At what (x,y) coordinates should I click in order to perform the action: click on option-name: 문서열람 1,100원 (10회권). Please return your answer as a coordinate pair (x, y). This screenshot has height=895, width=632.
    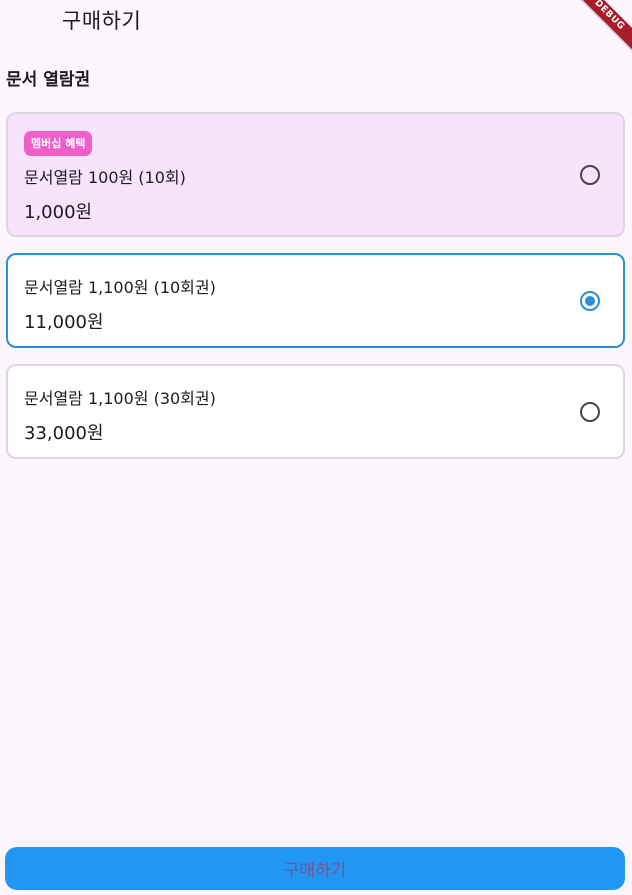
    Looking at the image, I should click on (120, 287).